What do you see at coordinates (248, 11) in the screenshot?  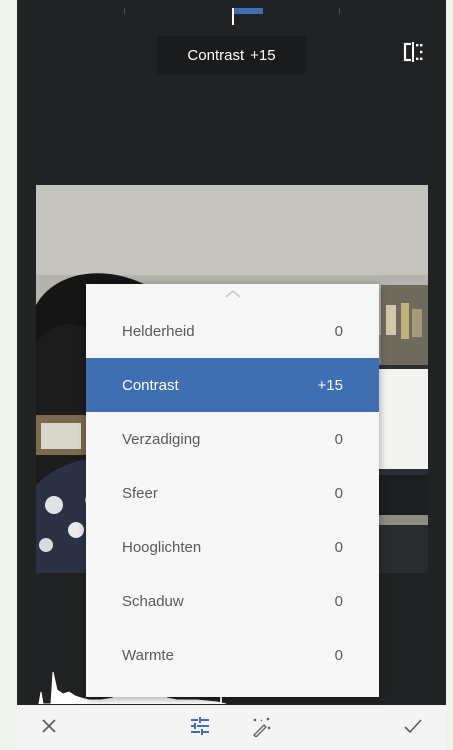 I see `slider-fill` at bounding box center [248, 11].